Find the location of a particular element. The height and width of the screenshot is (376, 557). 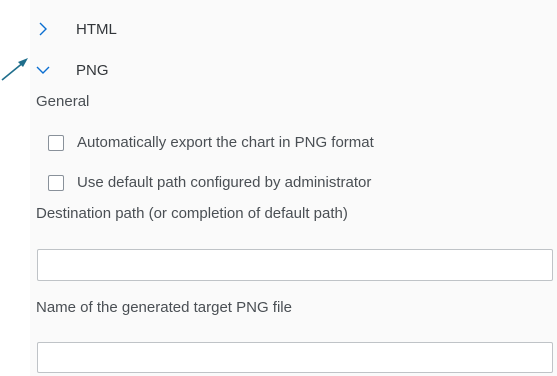

filename-label-row: Name of the generated target PNG file is located at coordinates (164, 307).